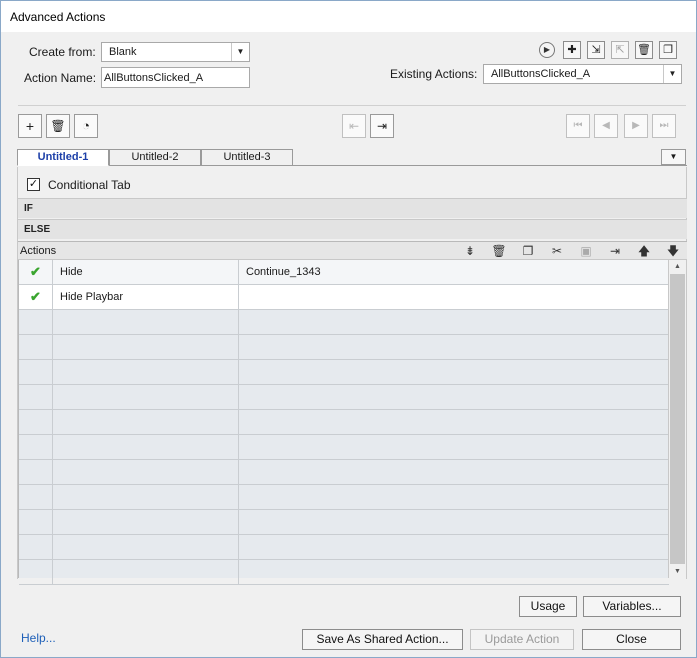  What do you see at coordinates (247, 157) in the screenshot?
I see `tab-untitled-3: Untitled-3` at bounding box center [247, 157].